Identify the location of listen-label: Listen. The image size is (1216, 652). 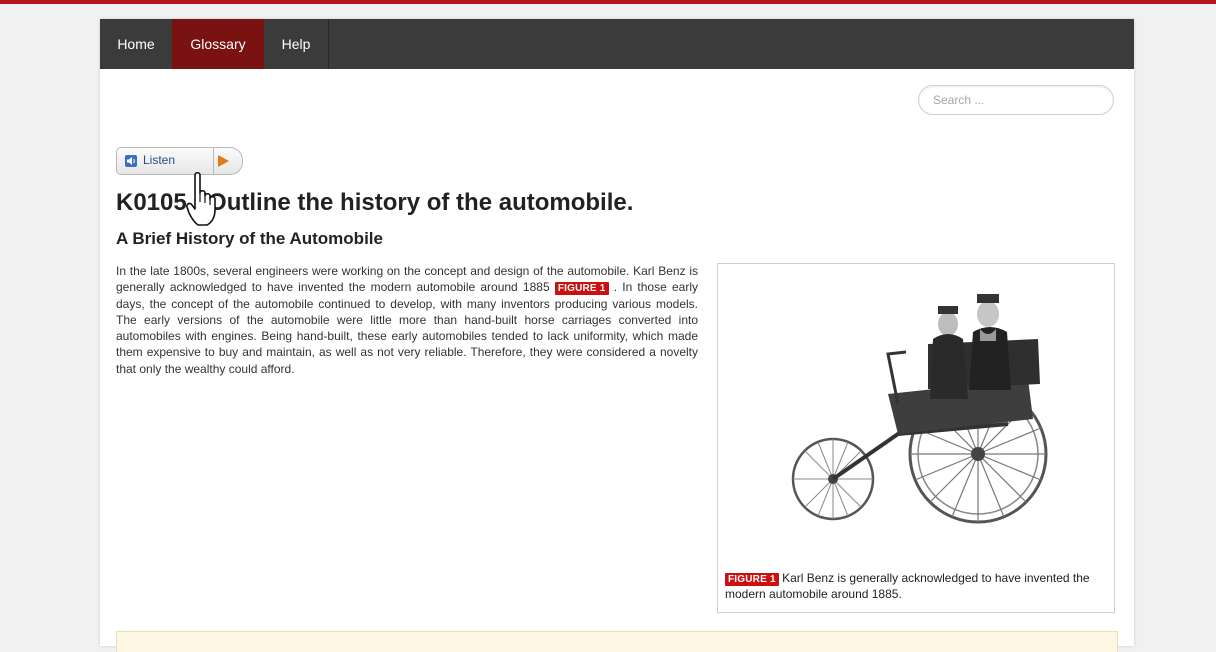
(159, 160).